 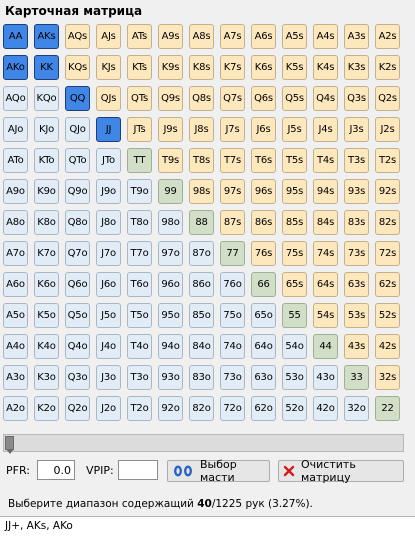 I want to click on hand-cell-A7o: A7o, so click(x=15, y=253).